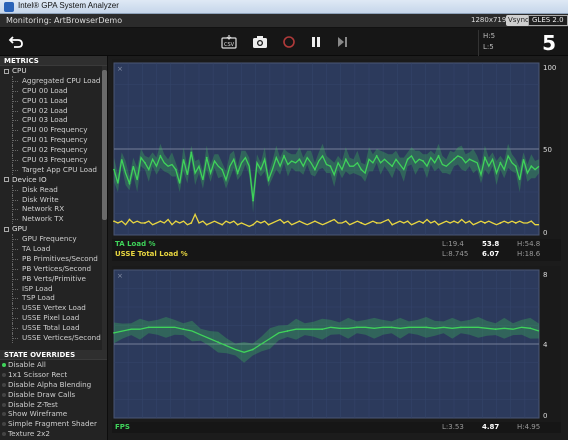  What do you see at coordinates (53, 288) in the screenshot?
I see `metric-item: ISP Load` at bounding box center [53, 288].